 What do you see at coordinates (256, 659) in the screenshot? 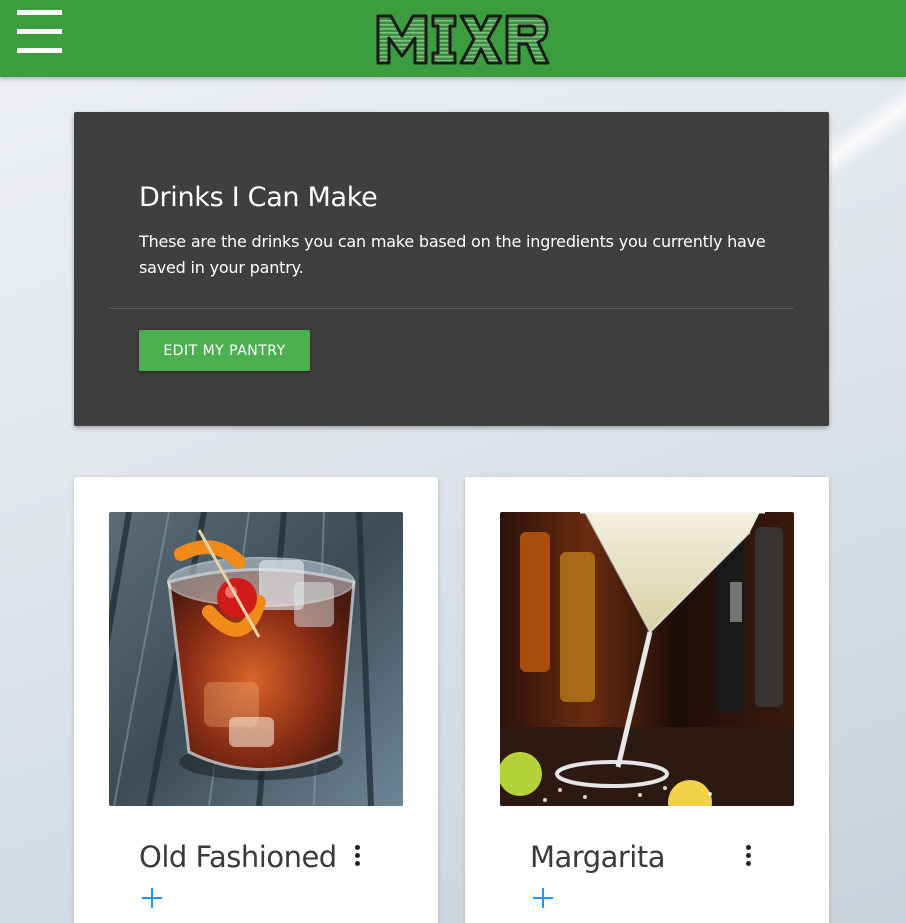
I see `old-fashioned-photo` at bounding box center [256, 659].